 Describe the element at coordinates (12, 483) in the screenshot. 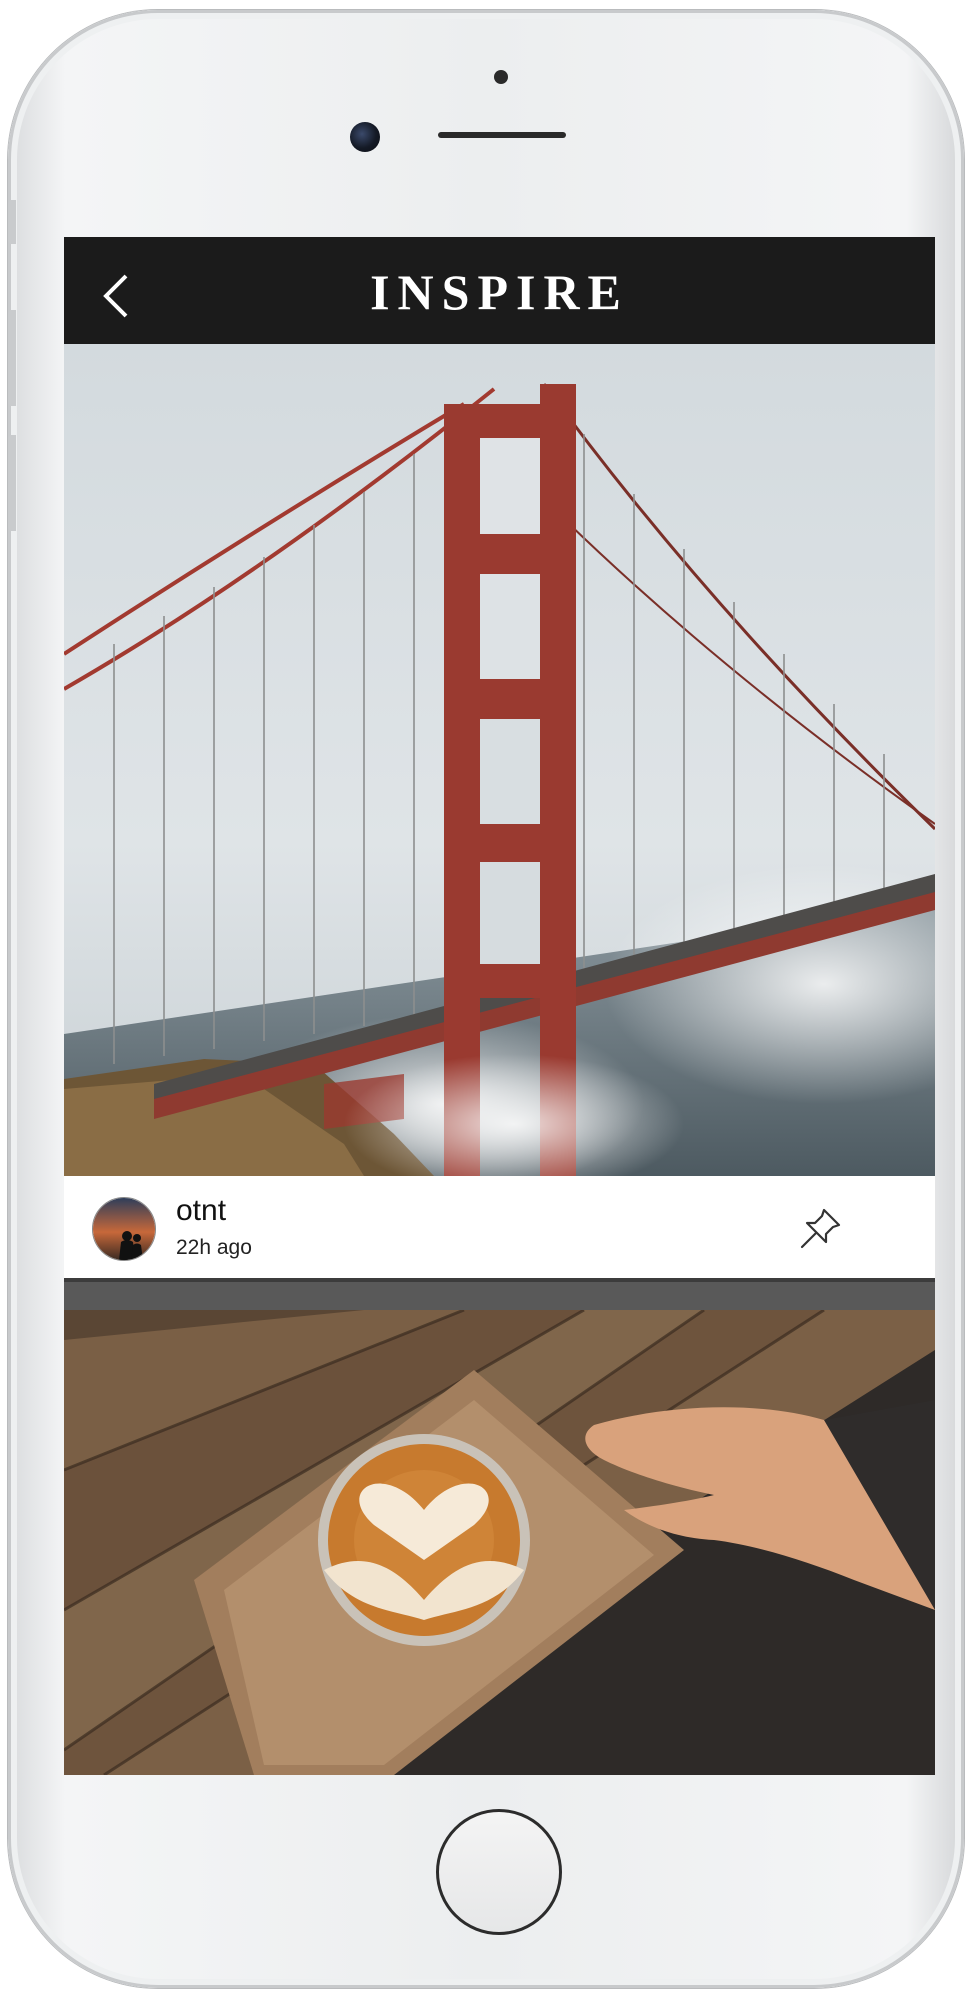

I see `volume-down-button` at that location.